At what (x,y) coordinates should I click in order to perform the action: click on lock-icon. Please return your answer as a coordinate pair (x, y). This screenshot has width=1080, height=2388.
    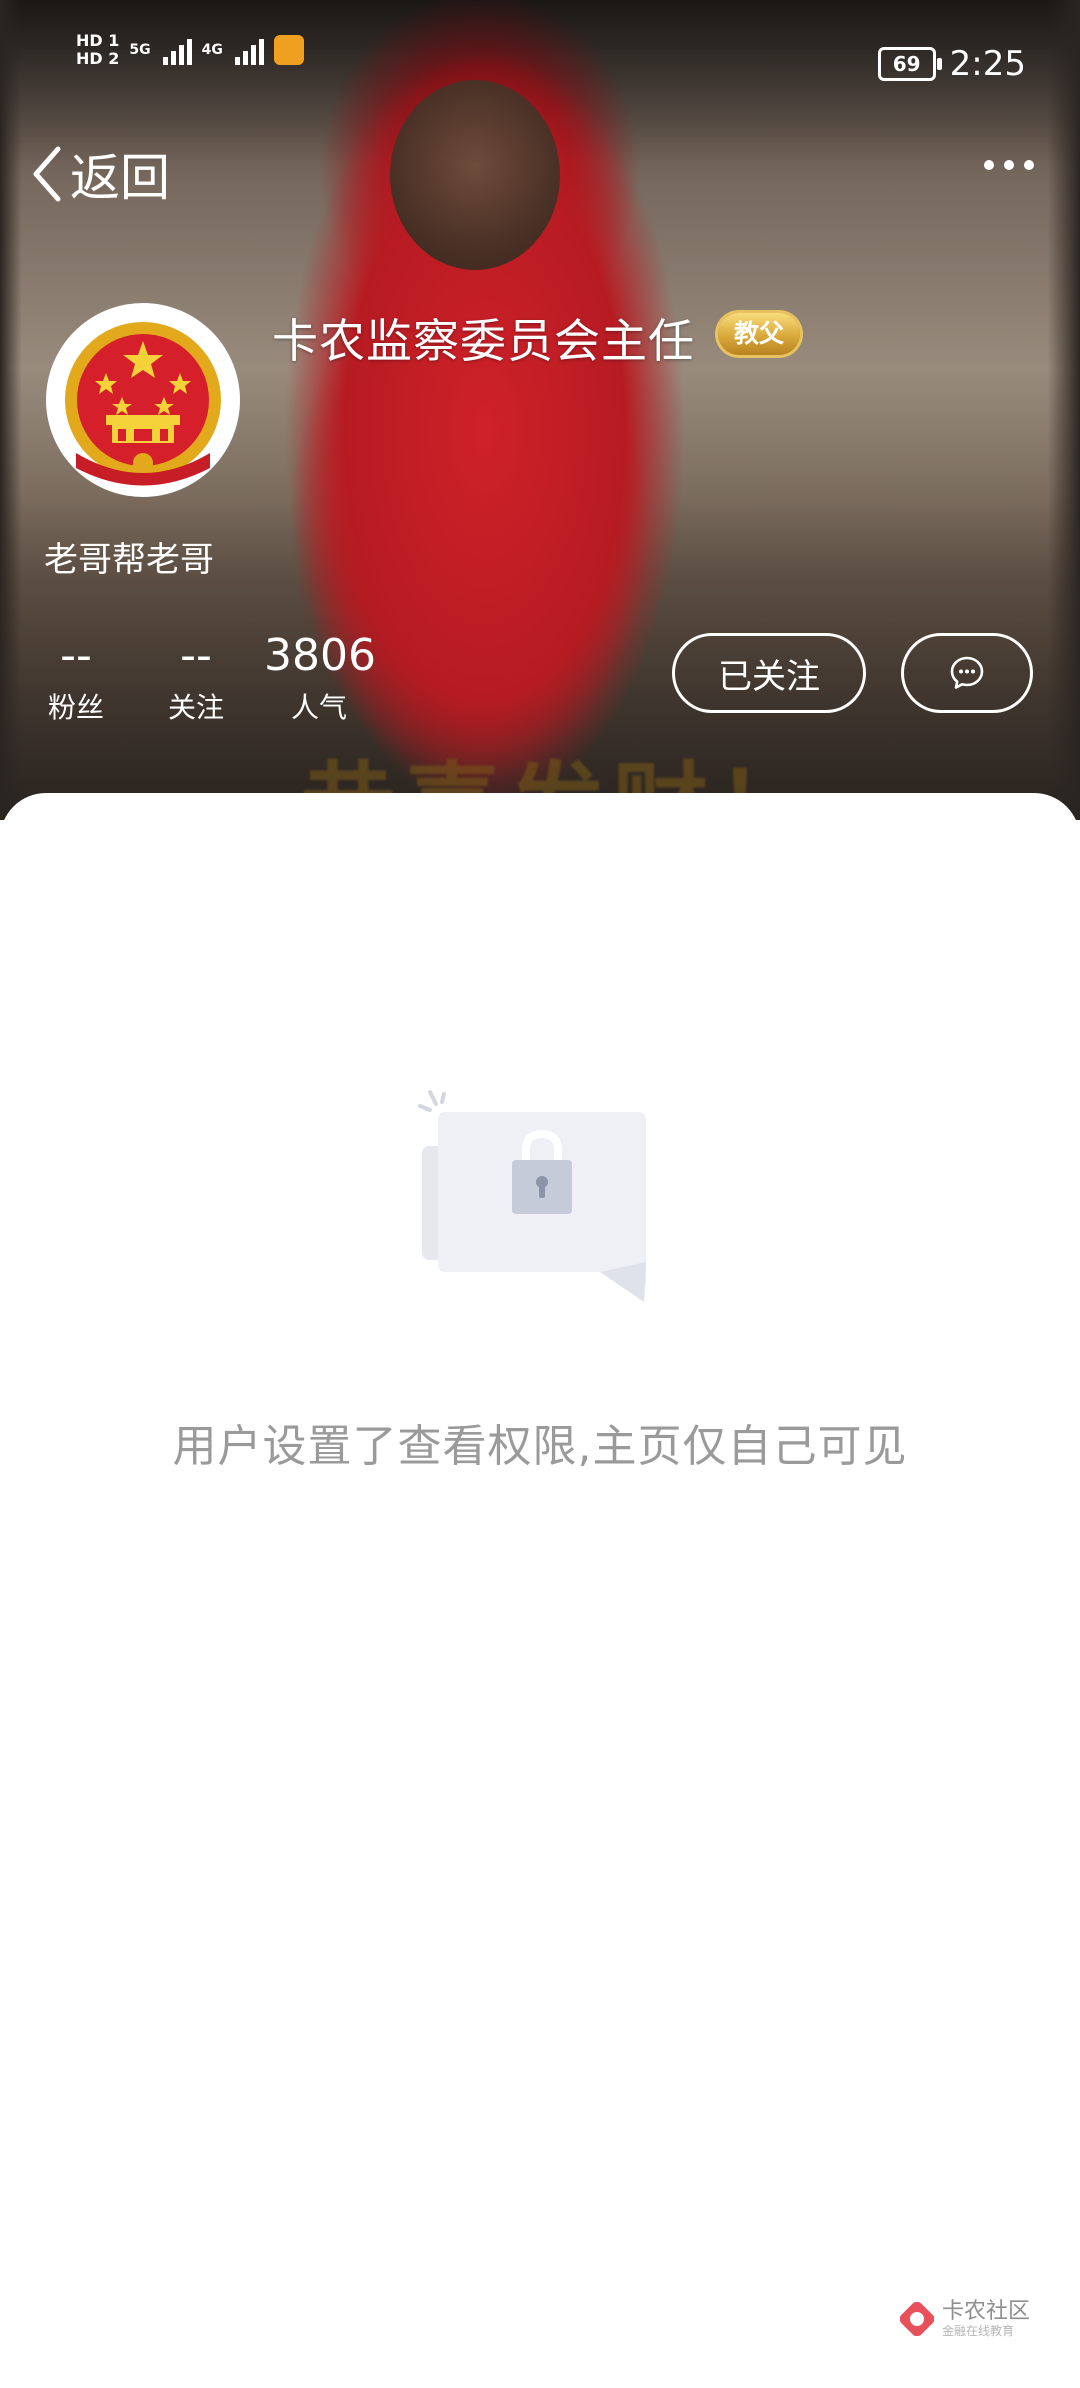
    Looking at the image, I should click on (532, 1196).